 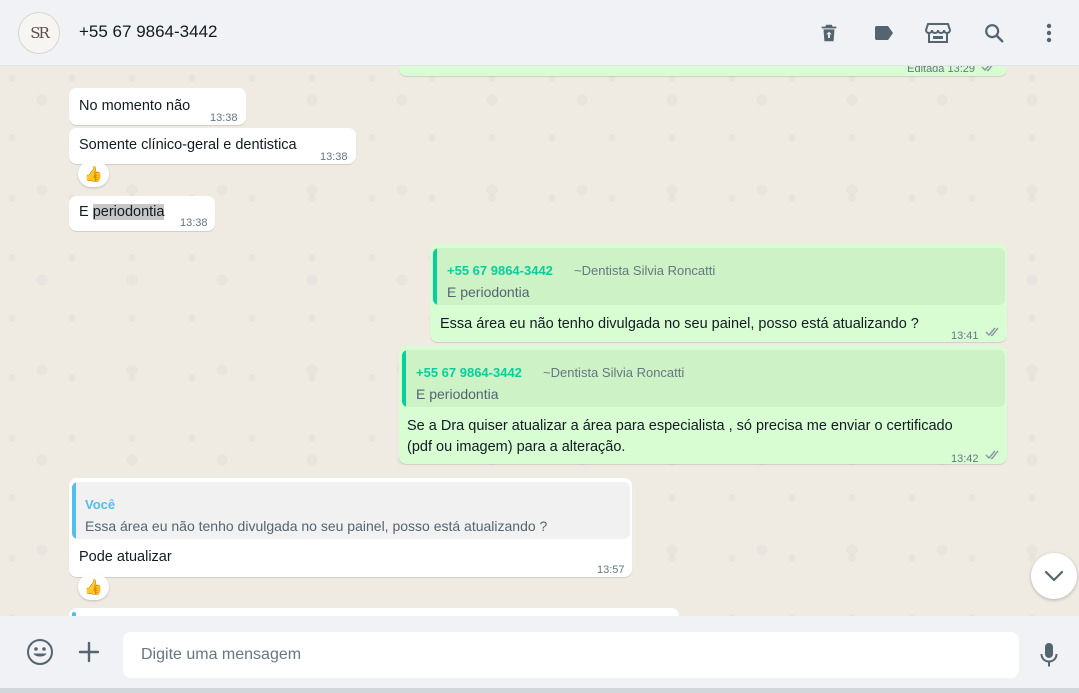 I want to click on message-incoming: Somente clínico-geral e dentistica 13:38, so click(x=212, y=146).